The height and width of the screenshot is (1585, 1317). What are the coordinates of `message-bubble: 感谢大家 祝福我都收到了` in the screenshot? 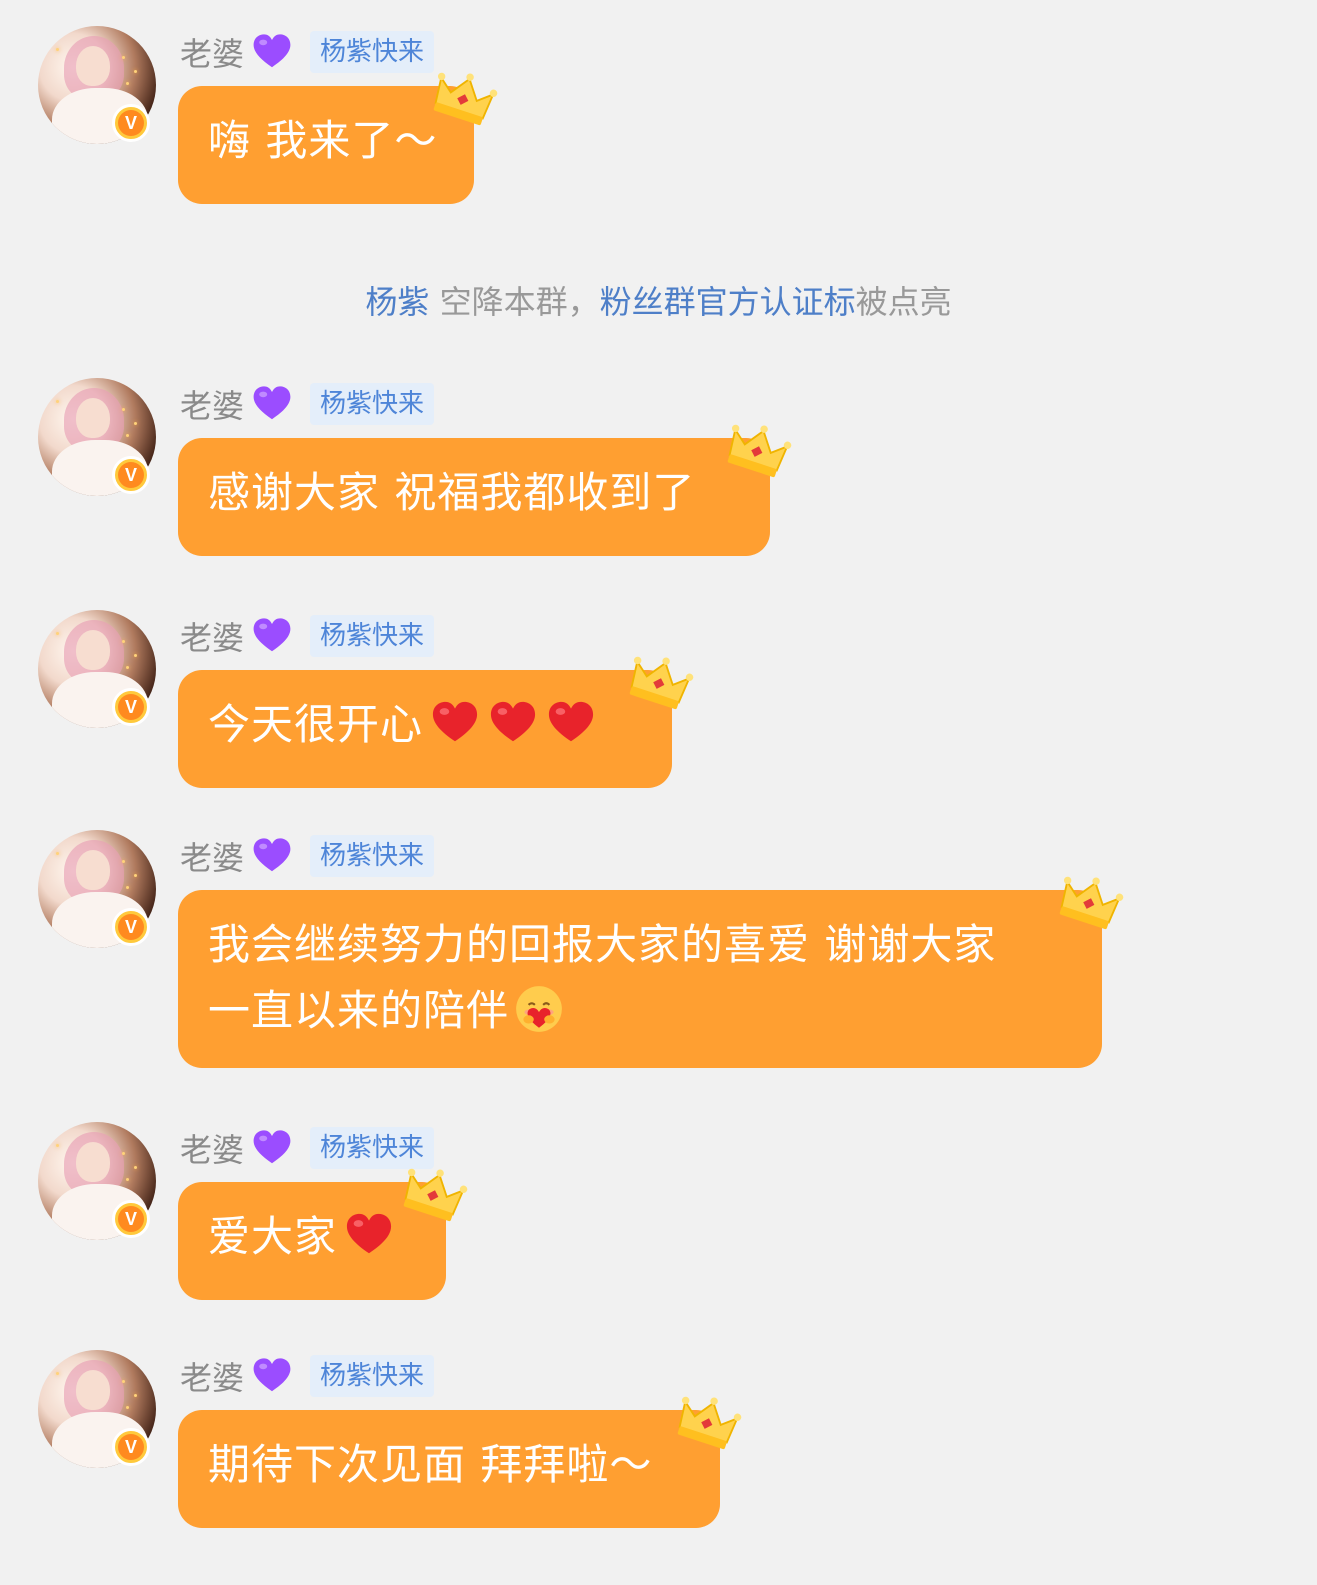 It's located at (474, 497).